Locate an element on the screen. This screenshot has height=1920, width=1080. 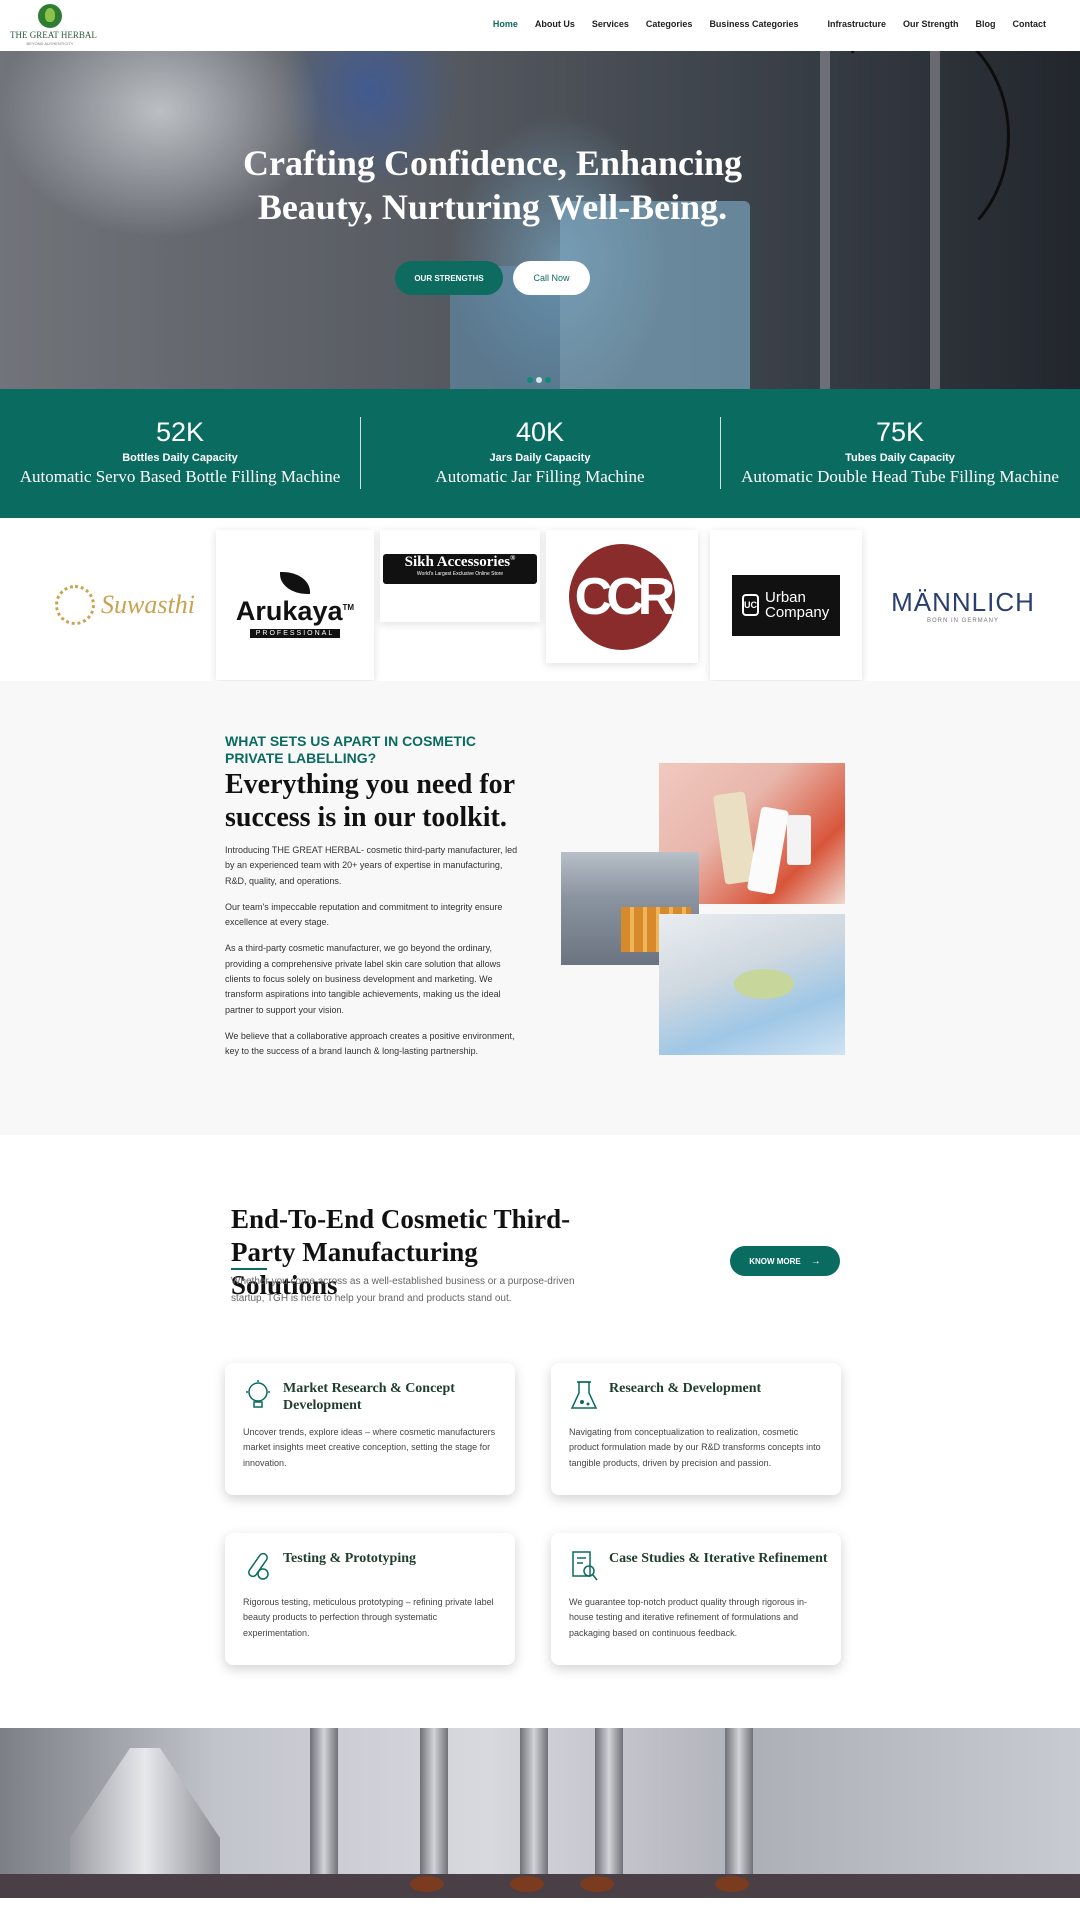
arrow-right-icon: → is located at coordinates (815, 1261).